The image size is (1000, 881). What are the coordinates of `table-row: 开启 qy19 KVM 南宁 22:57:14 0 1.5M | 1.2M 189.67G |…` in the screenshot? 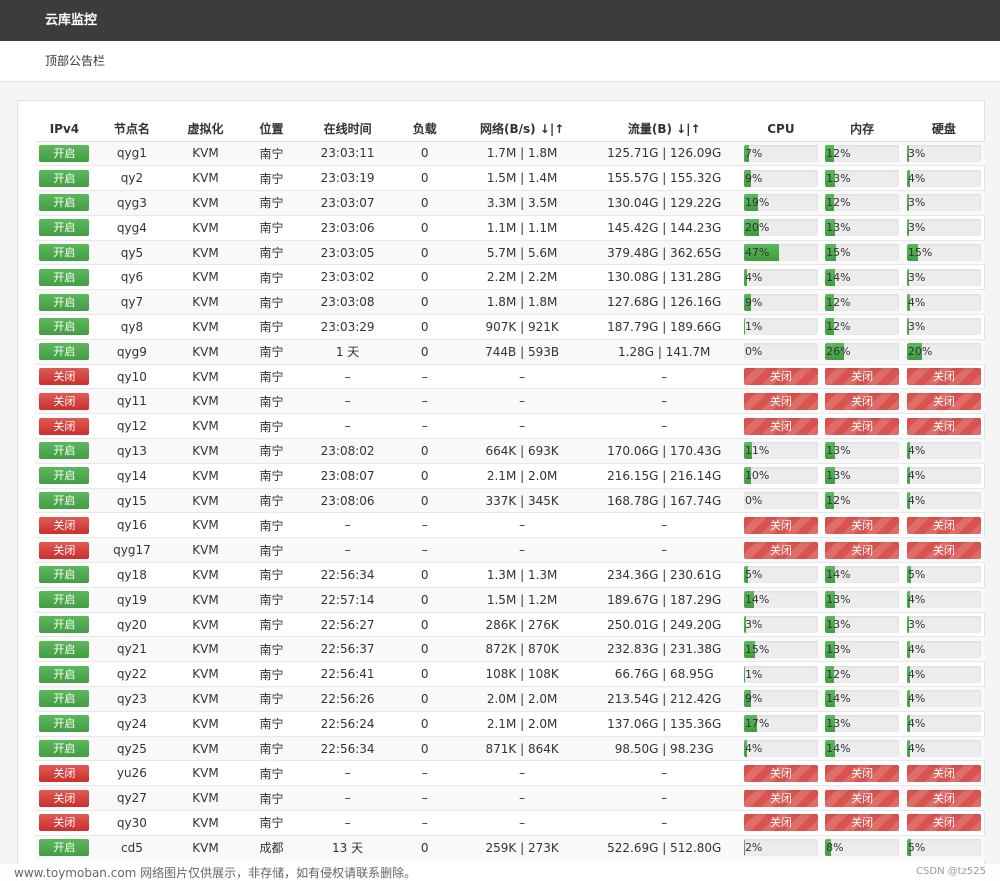 It's located at (510, 599).